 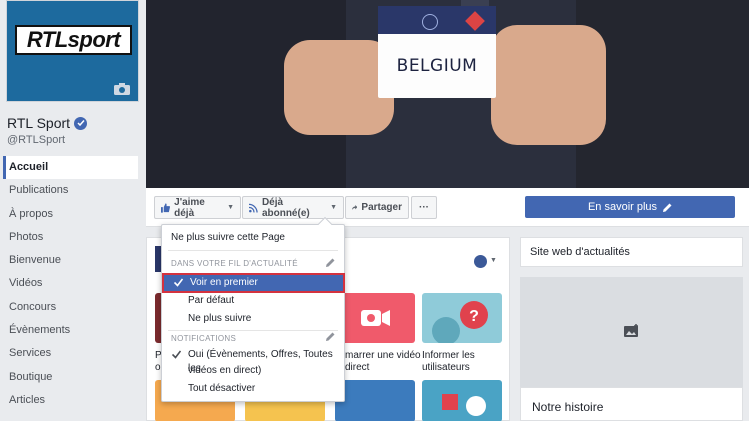 I want to click on sidebar-item-videos: Vidéos, so click(x=70, y=283).